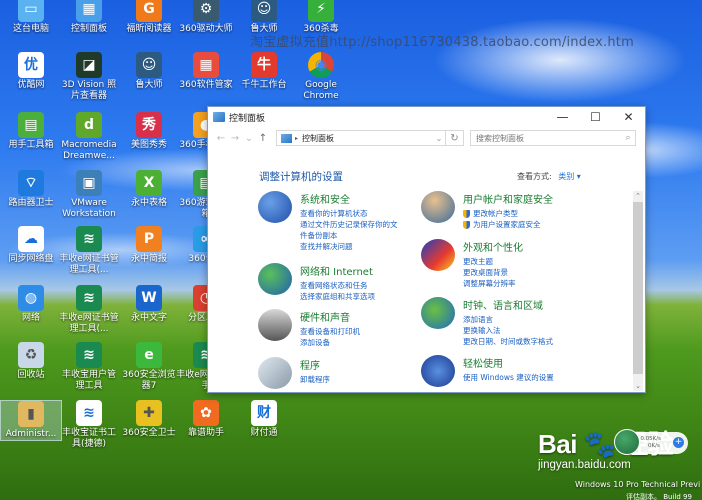 The width and height of the screenshot is (702, 500). What do you see at coordinates (628, 117) in the screenshot?
I see `close-button: ✕` at bounding box center [628, 117].